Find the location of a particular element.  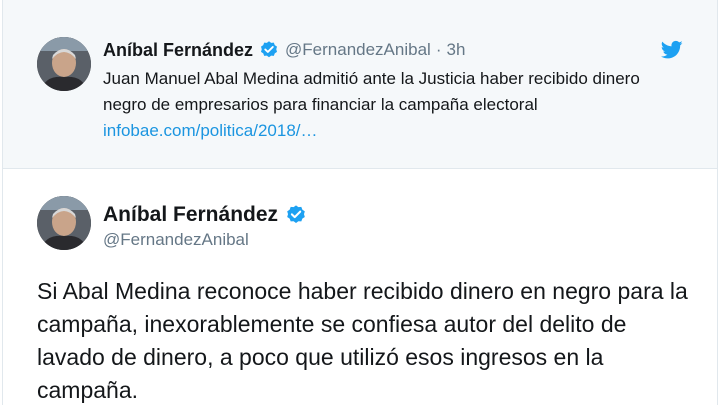

twitter-bird-icon is located at coordinates (671, 50).